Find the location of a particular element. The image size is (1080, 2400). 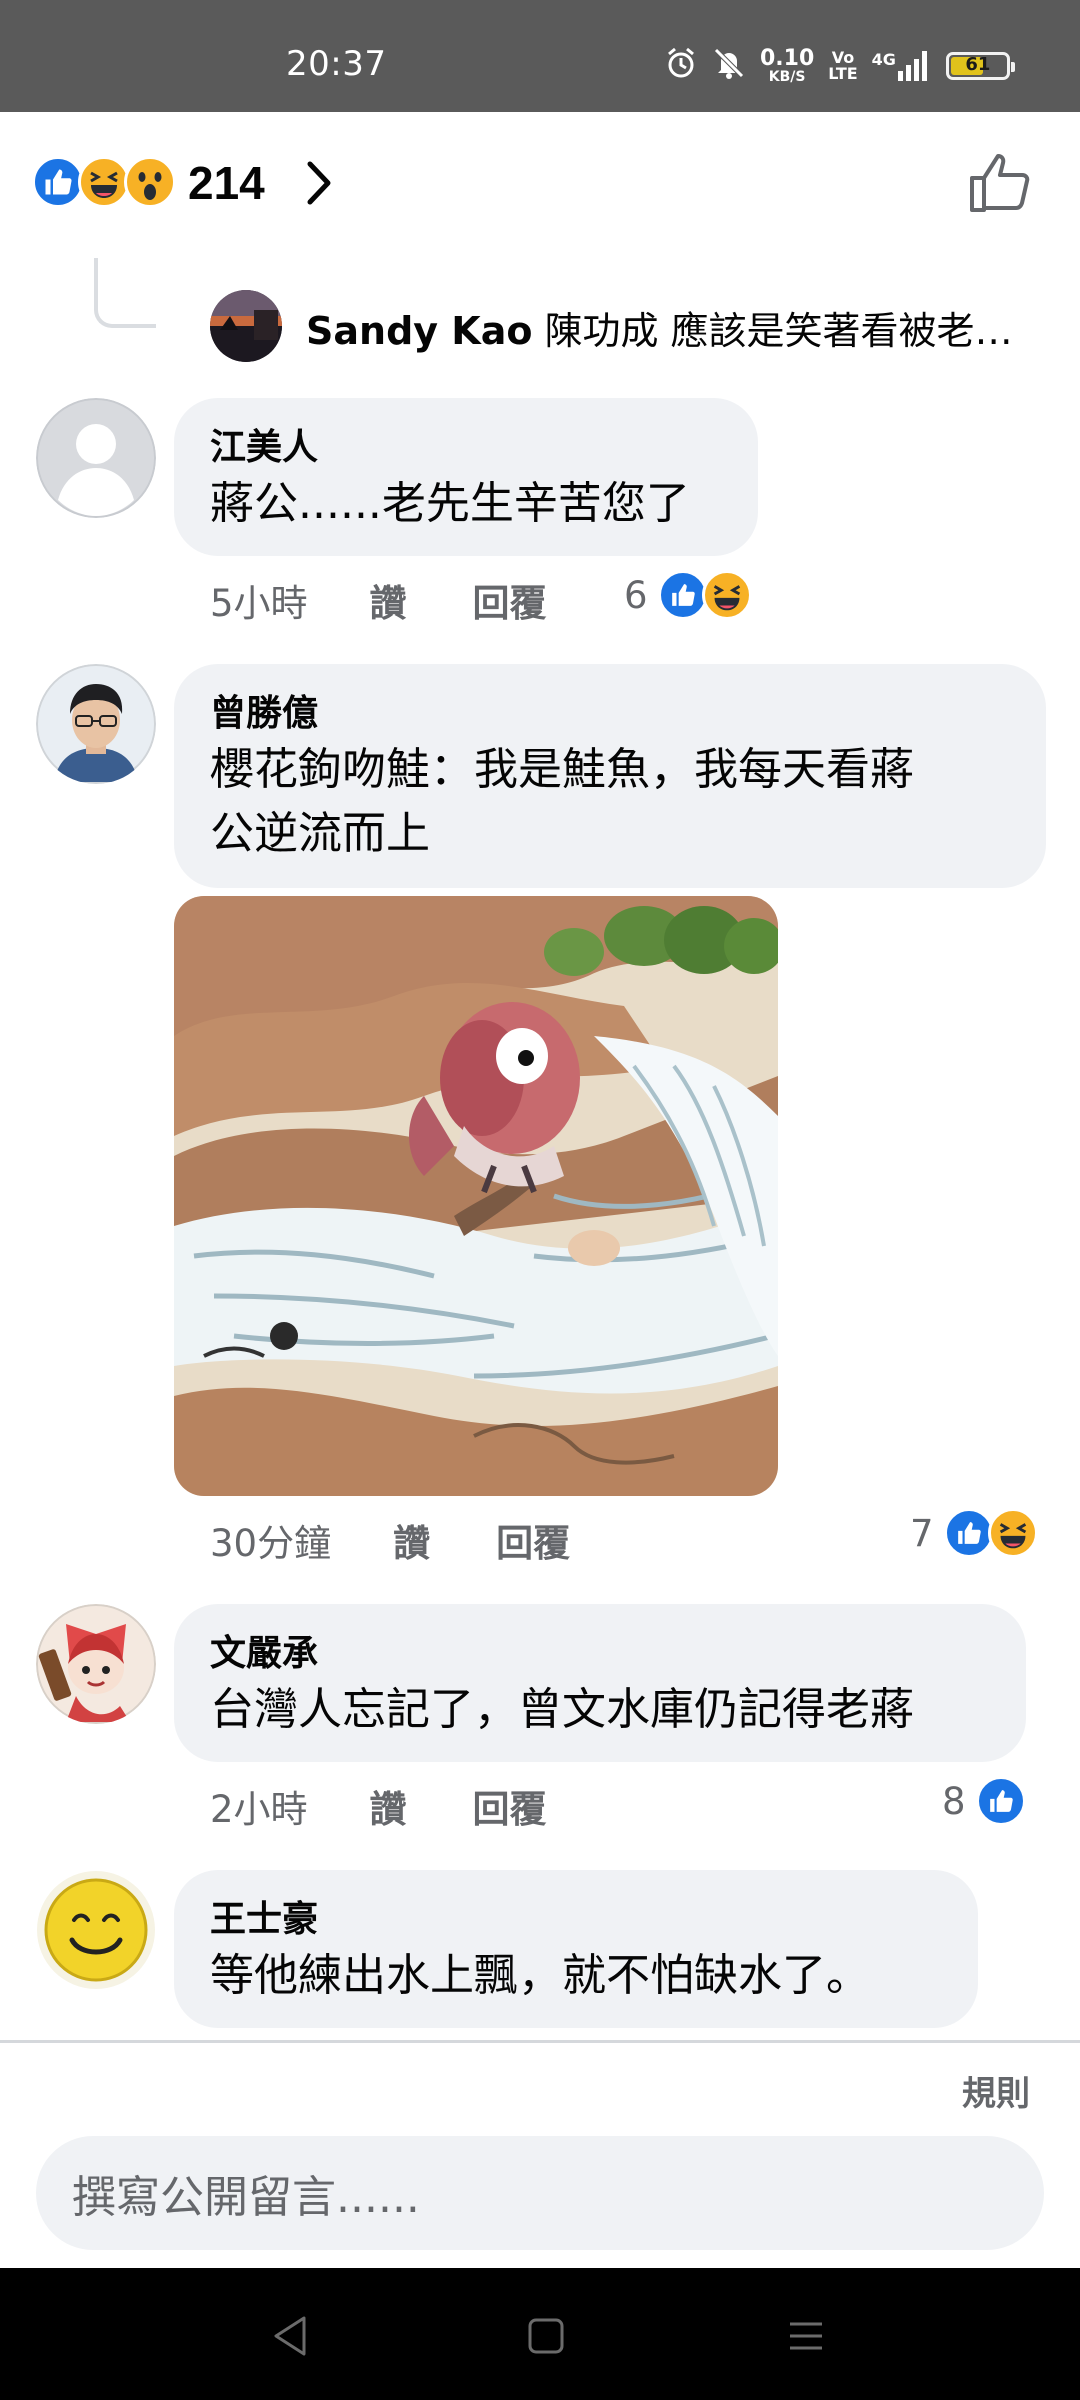

comment-author: 王士豪 is located at coordinates (576, 1920).